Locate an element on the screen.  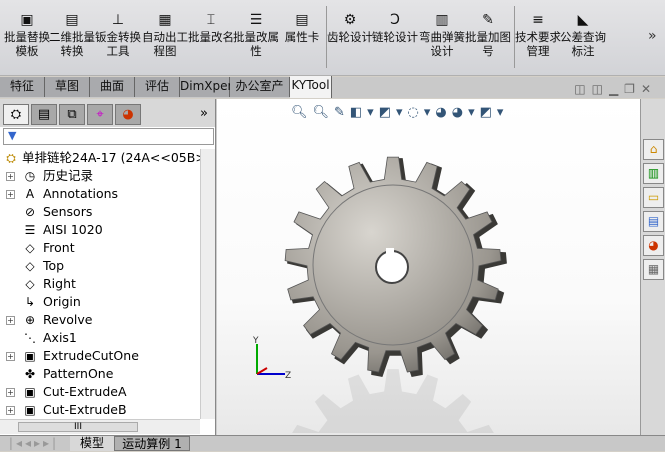
tree-item: + ▣ ExtrudeCutOne is located at coordinates (100, 356).